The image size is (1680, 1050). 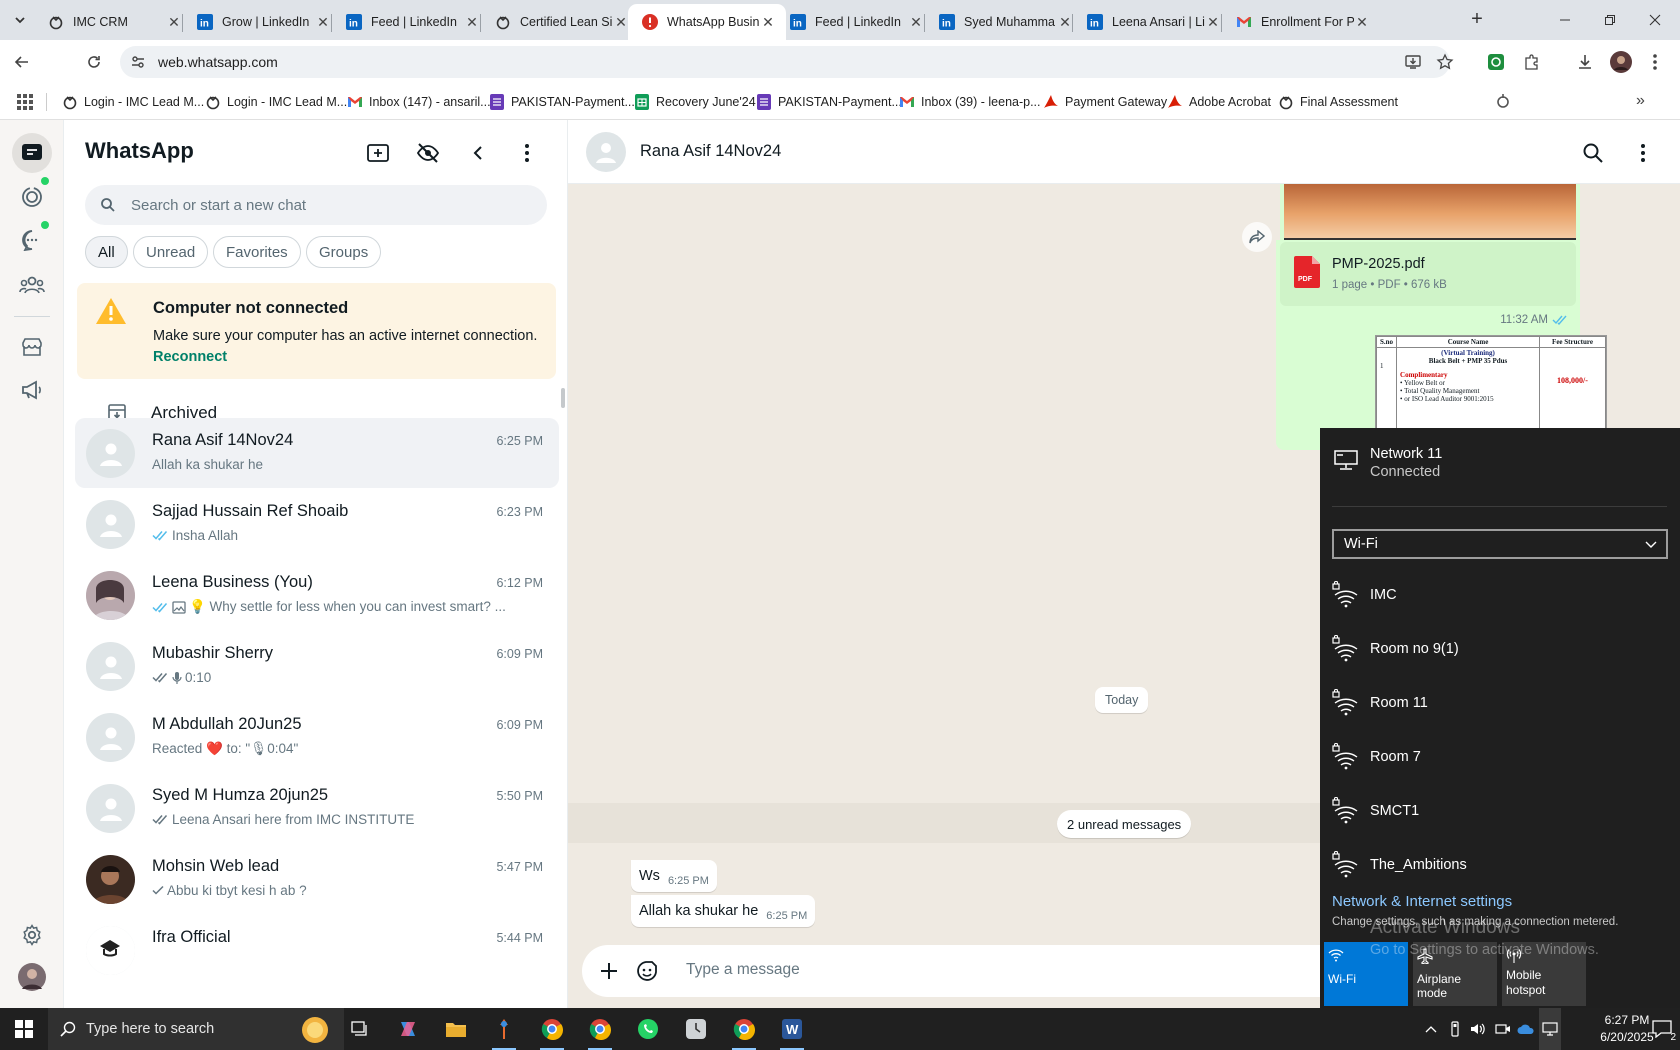 I want to click on menu-button, so click(x=527, y=153).